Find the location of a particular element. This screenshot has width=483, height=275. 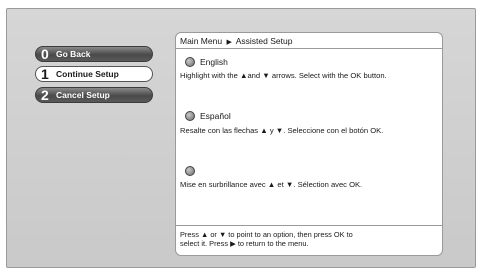

continue-setup-number: 1 is located at coordinates (45, 74).